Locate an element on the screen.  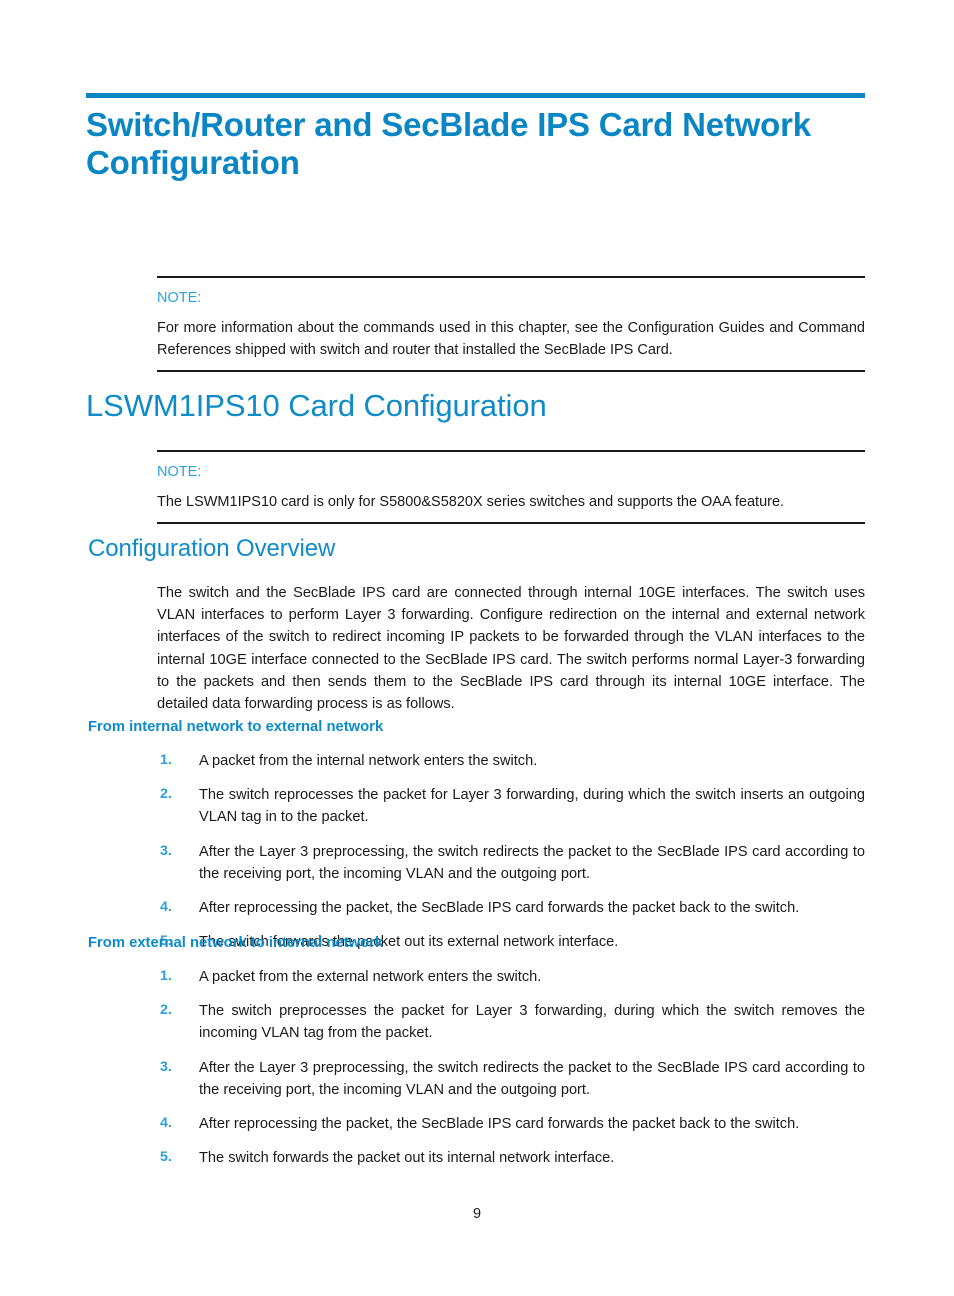
section-heading-configuration-overview: Configuration Overview is located at coordinates (212, 548).